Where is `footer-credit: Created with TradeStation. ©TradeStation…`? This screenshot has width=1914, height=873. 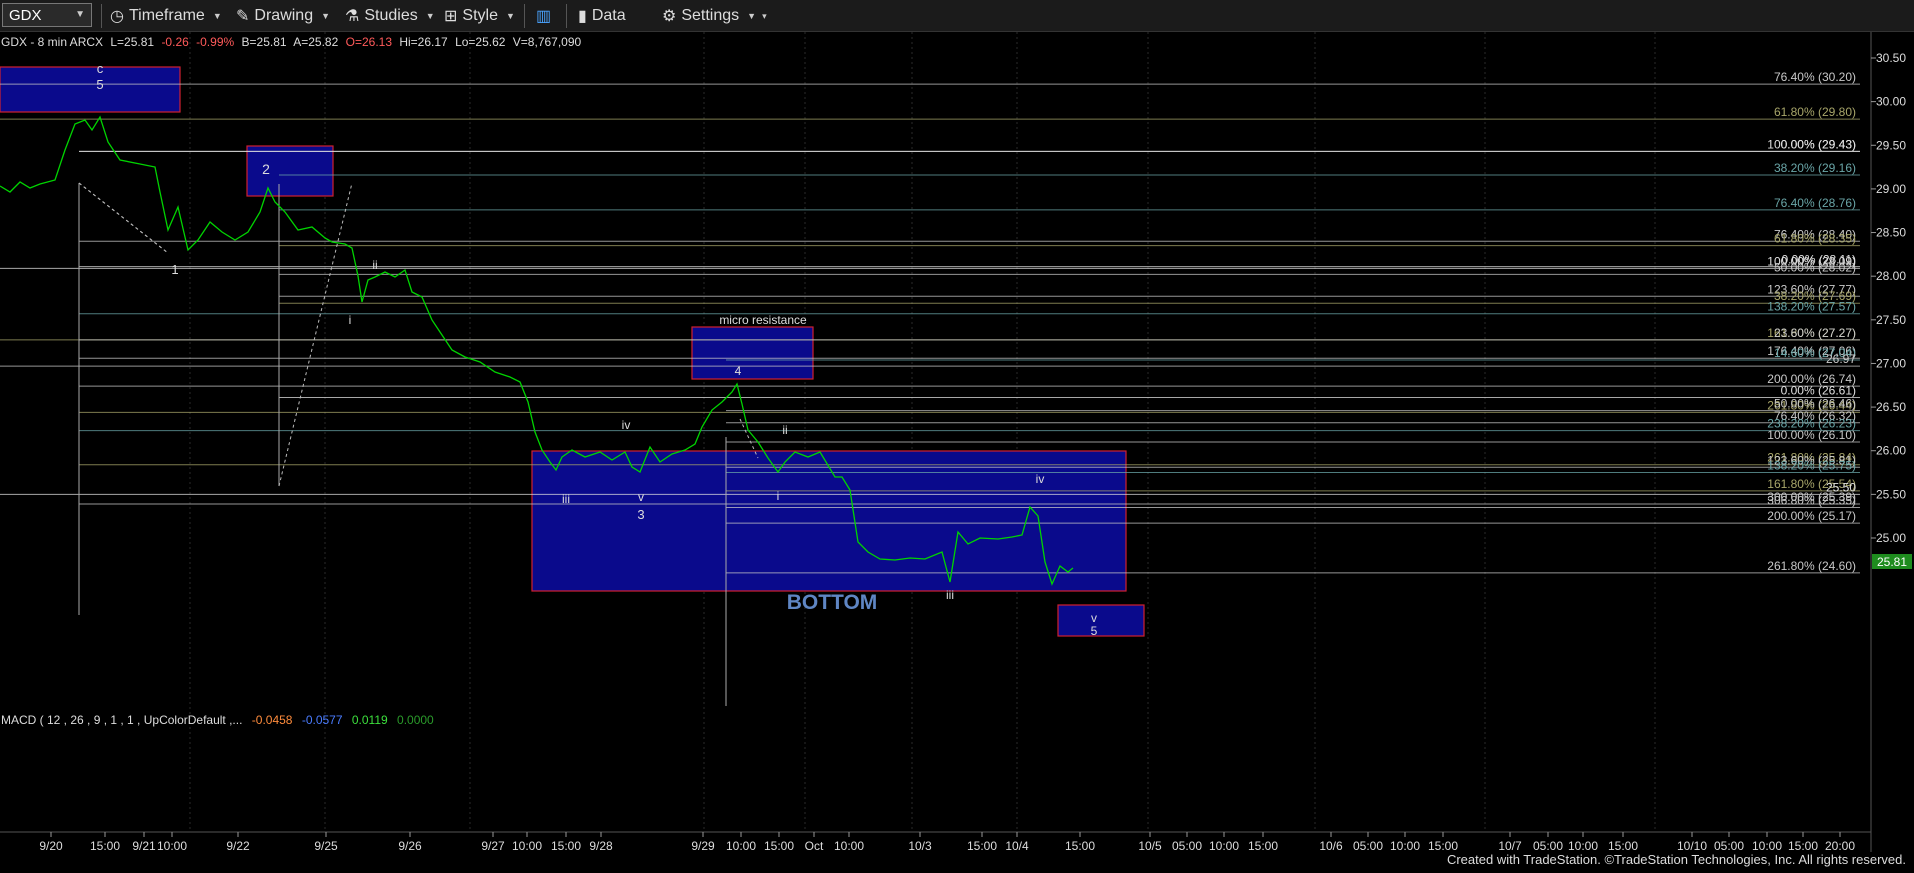 footer-credit: Created with TradeStation. ©TradeStation… is located at coordinates (1676, 859).